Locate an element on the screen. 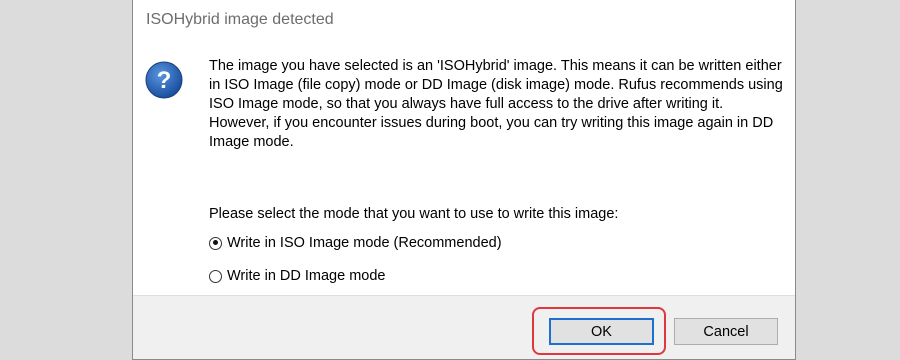  iso-mode-radio is located at coordinates (215, 243).